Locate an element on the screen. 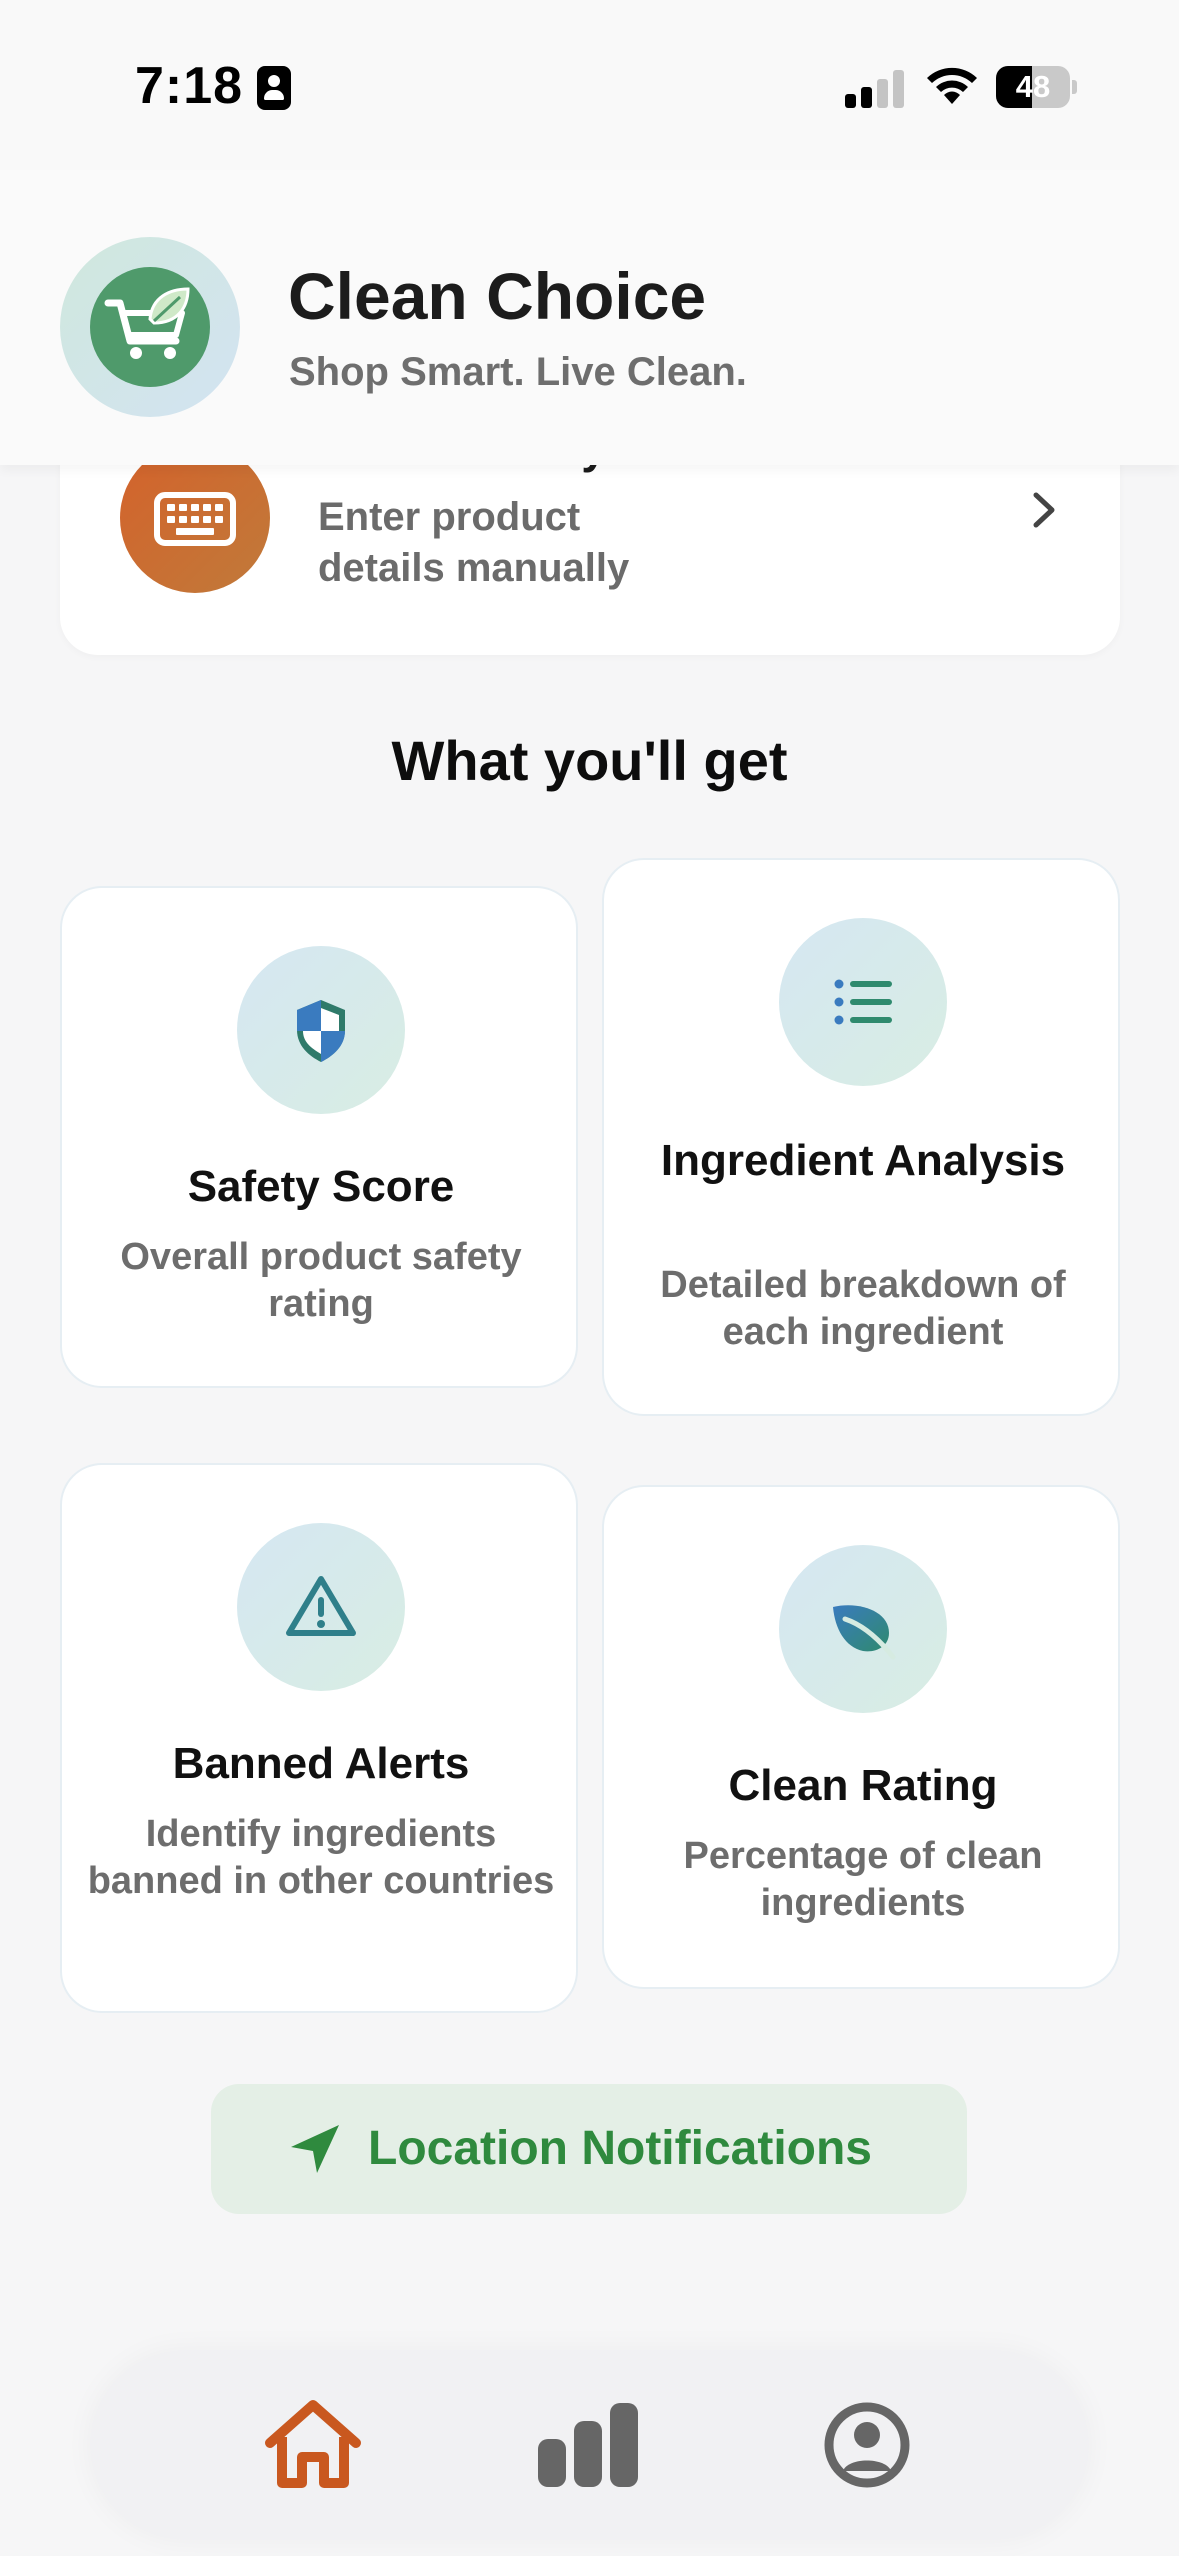  chevron-right-icon is located at coordinates (1044, 510).